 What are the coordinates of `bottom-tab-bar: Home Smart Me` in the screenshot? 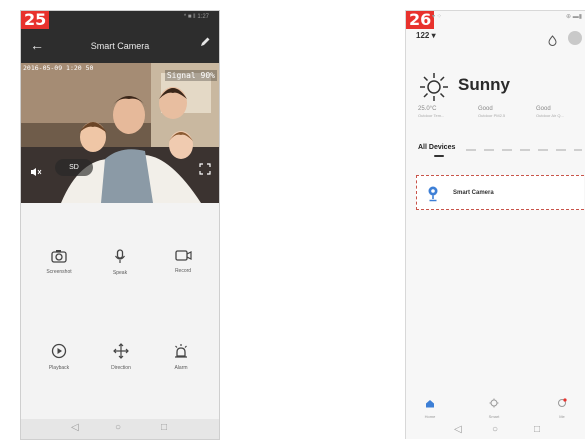 It's located at (495, 406).